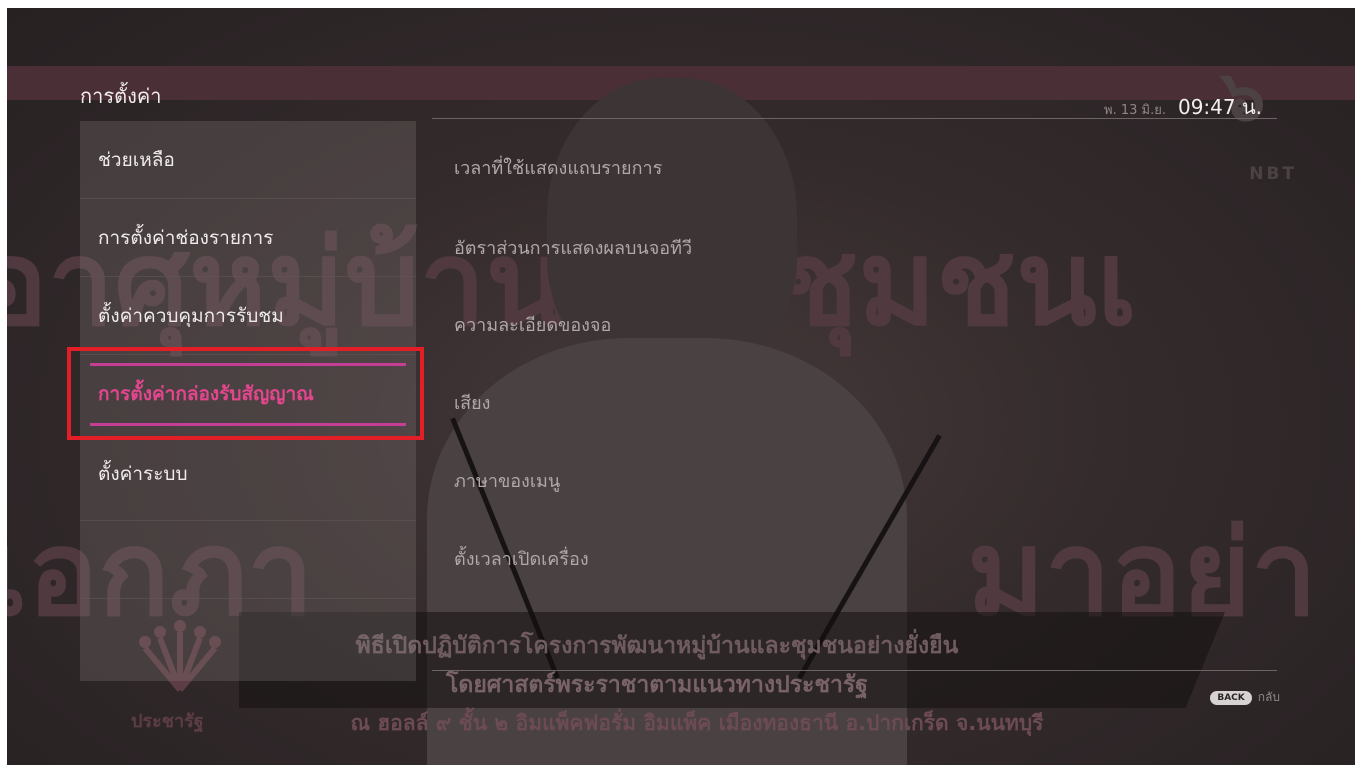 This screenshot has width=1362, height=771. Describe the element at coordinates (191, 316) in the screenshot. I see `menu-item-label: ตั้งค่าควบคุมการรับชม` at that location.